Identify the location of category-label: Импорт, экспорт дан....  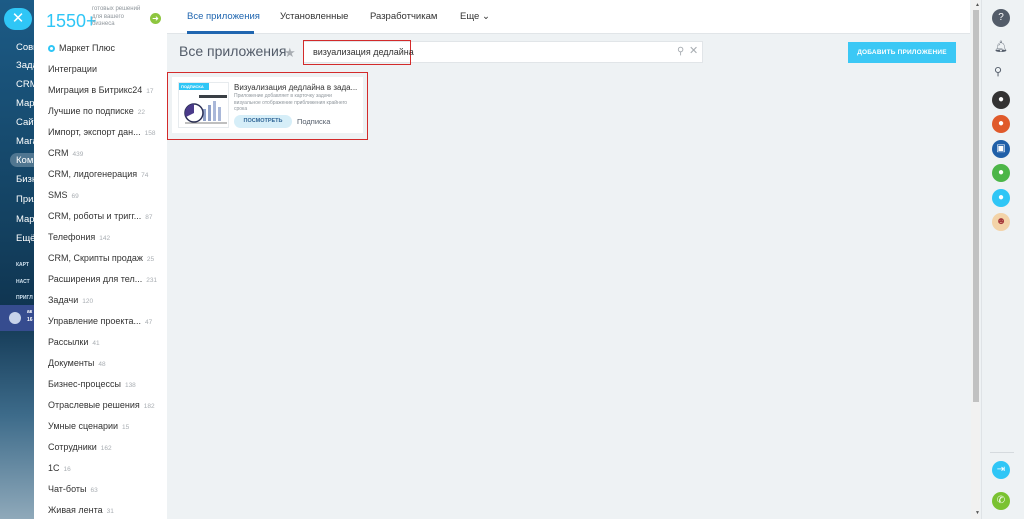
(94, 132).